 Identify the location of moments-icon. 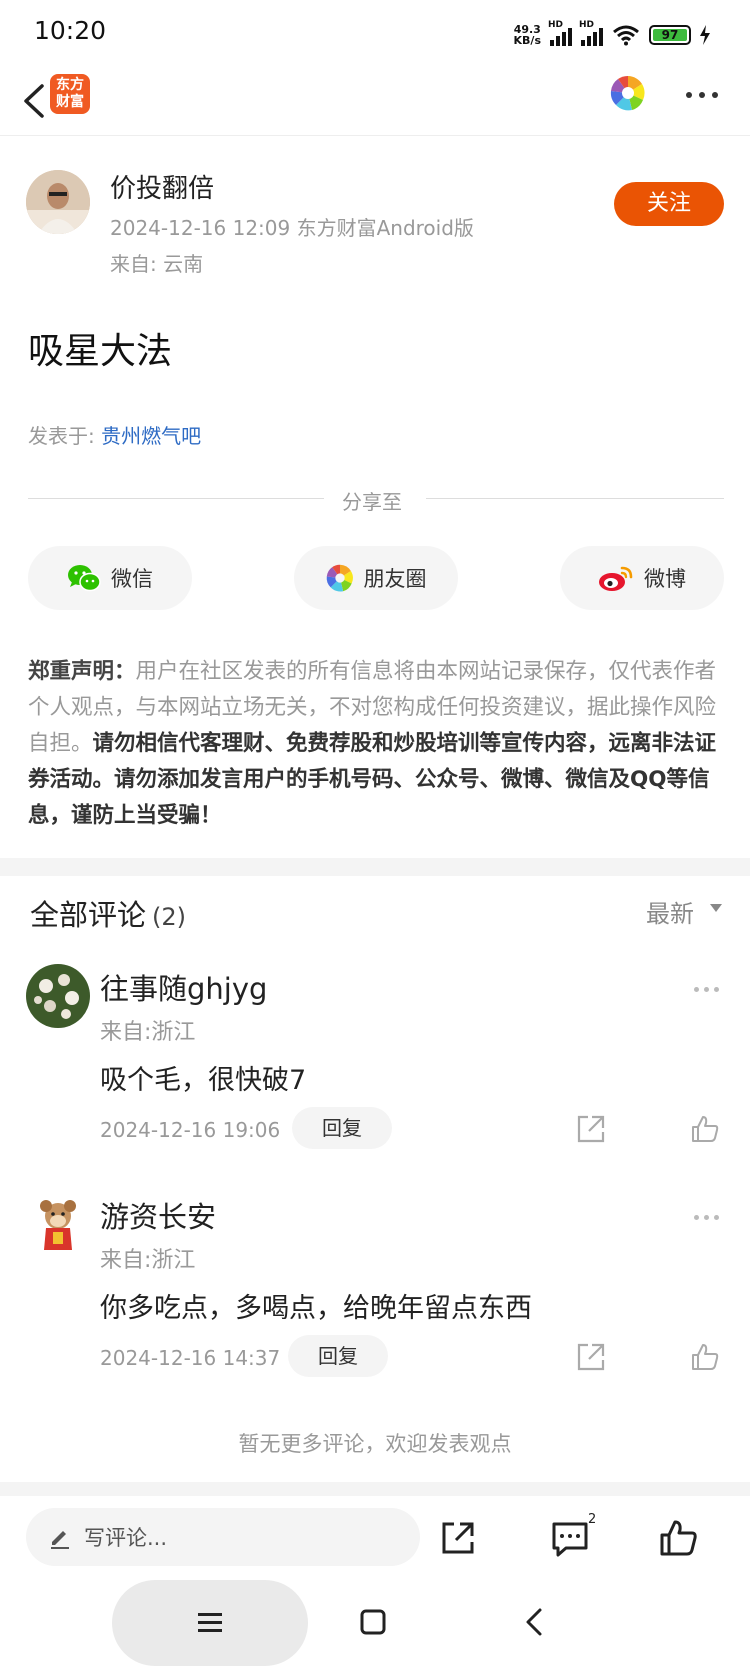
(339, 578).